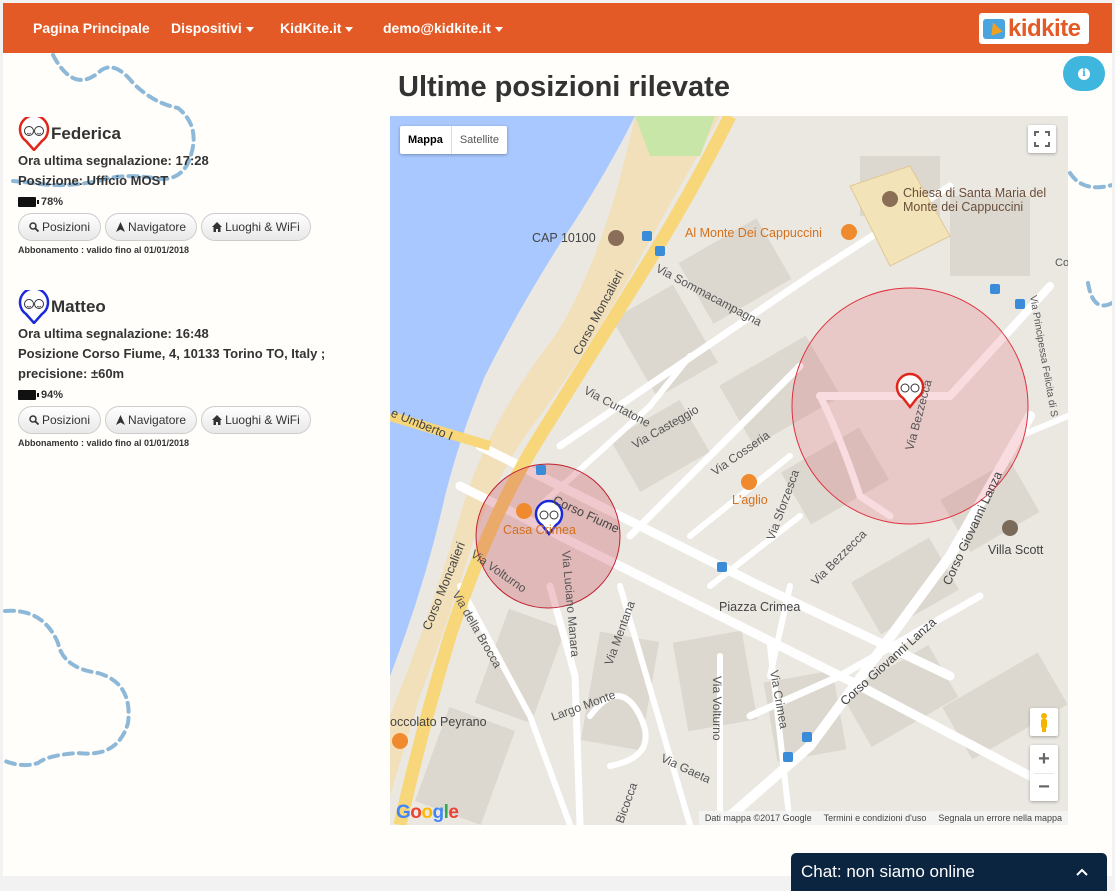 Image resolution: width=1115 pixels, height=891 pixels. Describe the element at coordinates (758, 818) in the screenshot. I see `map-data-credit: Dati mappa ©2017 Google` at that location.